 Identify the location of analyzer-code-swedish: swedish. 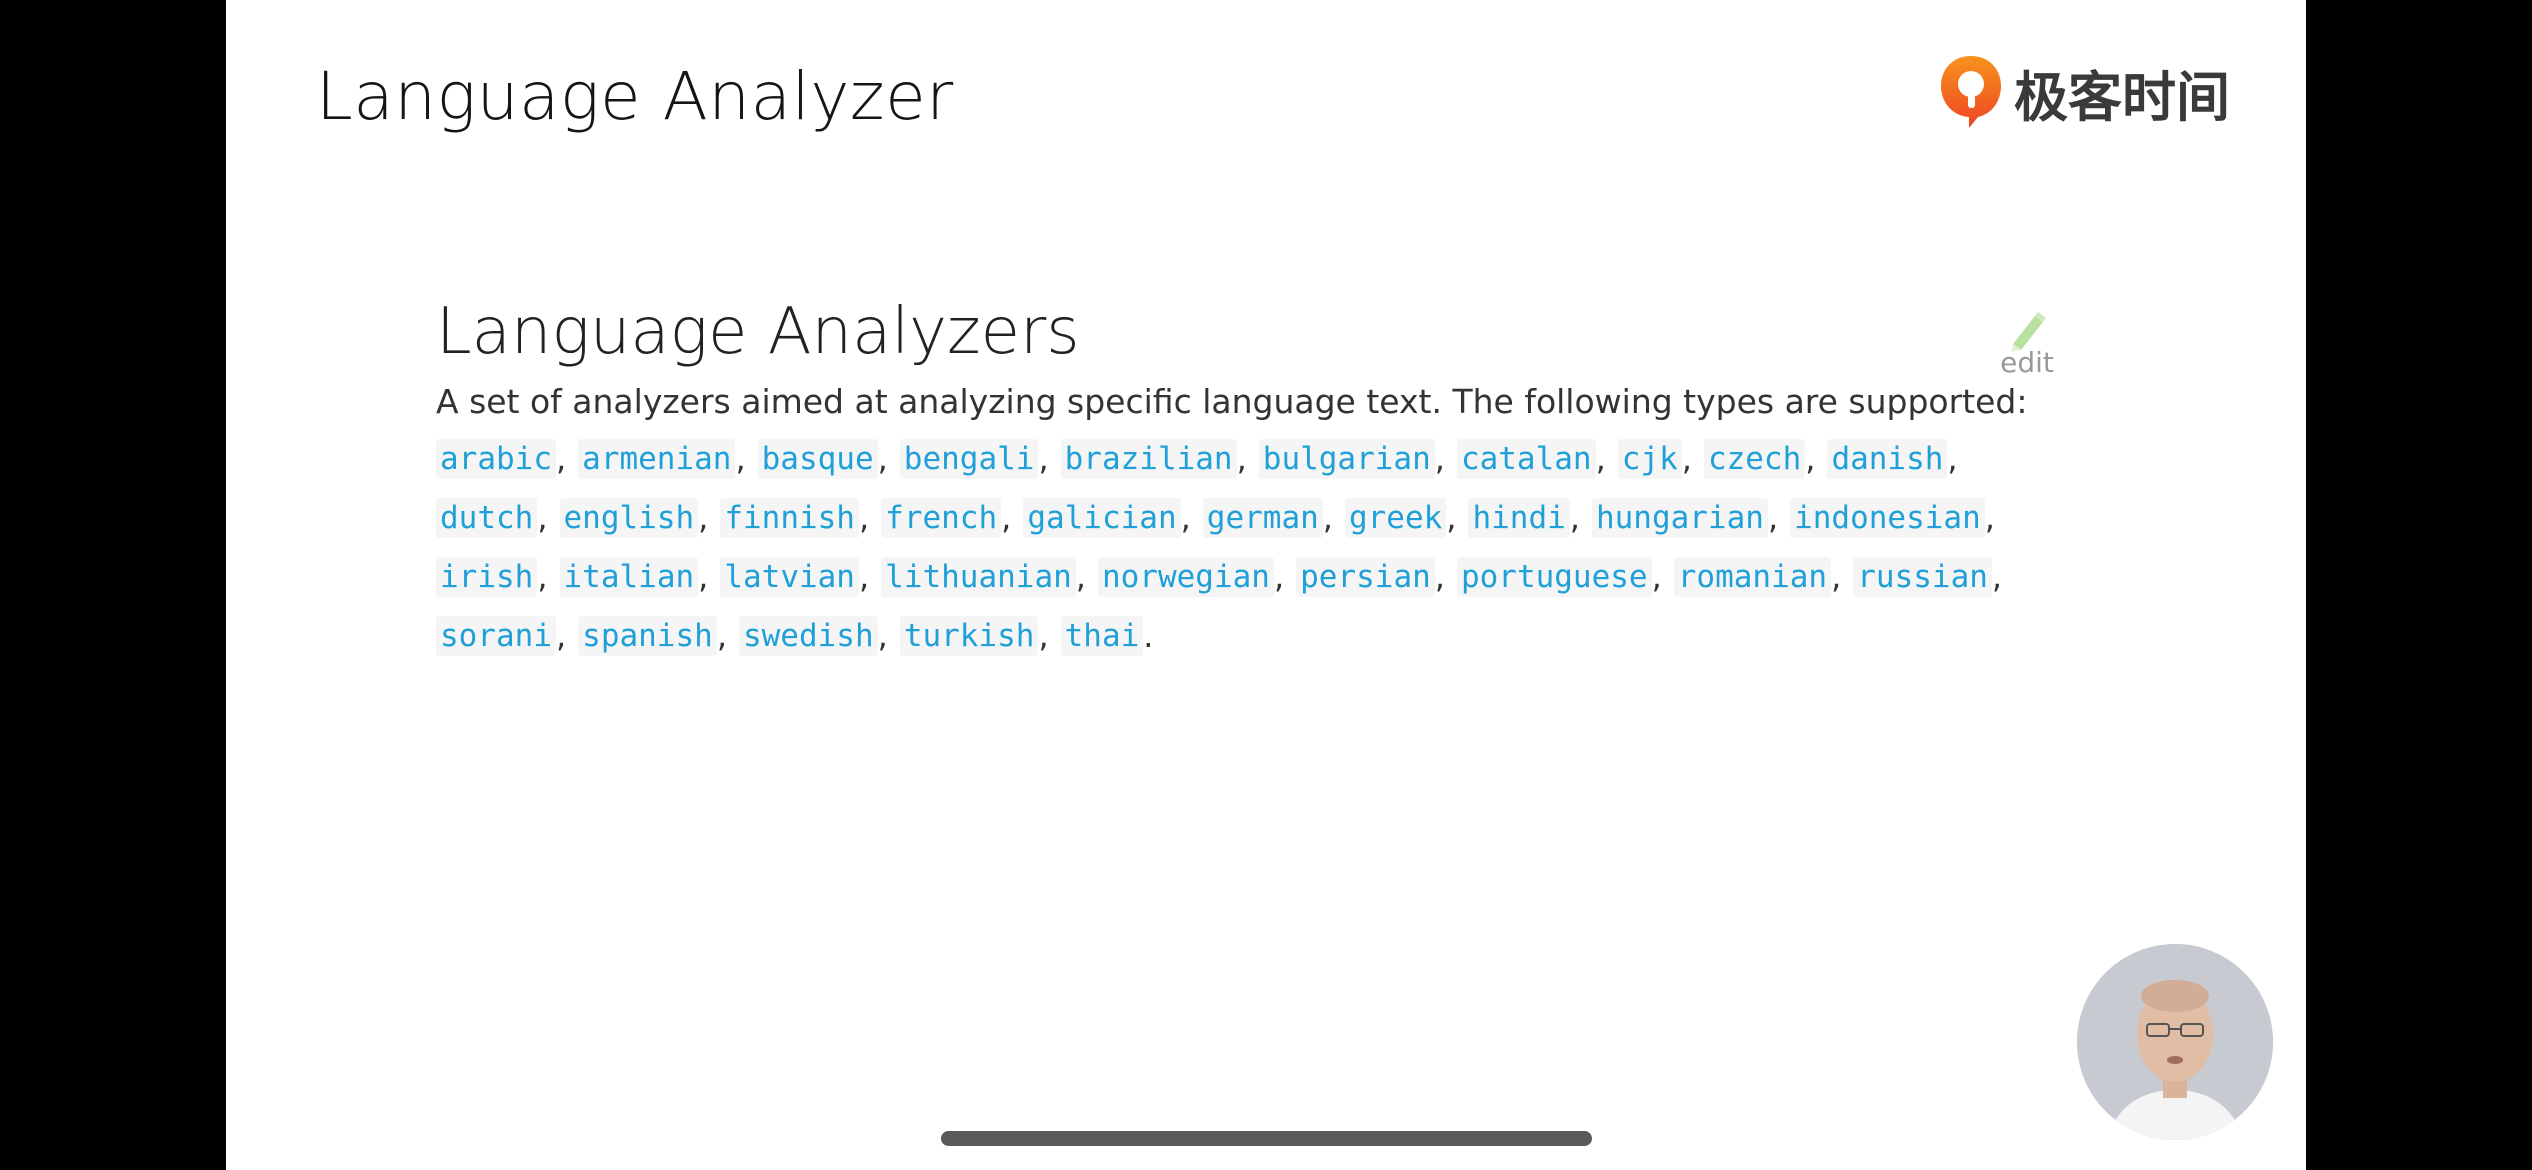
(808, 635).